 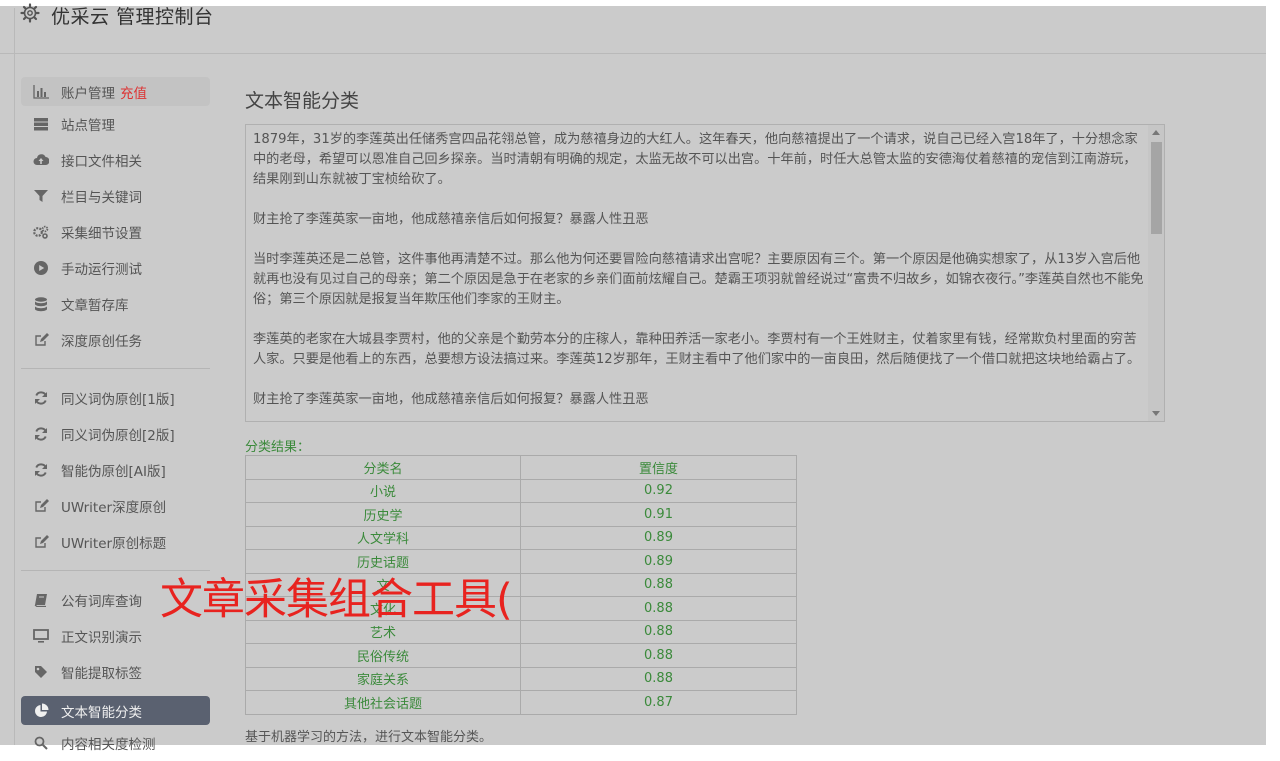 What do you see at coordinates (101, 674) in the screenshot?
I see `sidebar-item-label: 智能提取标签` at bounding box center [101, 674].